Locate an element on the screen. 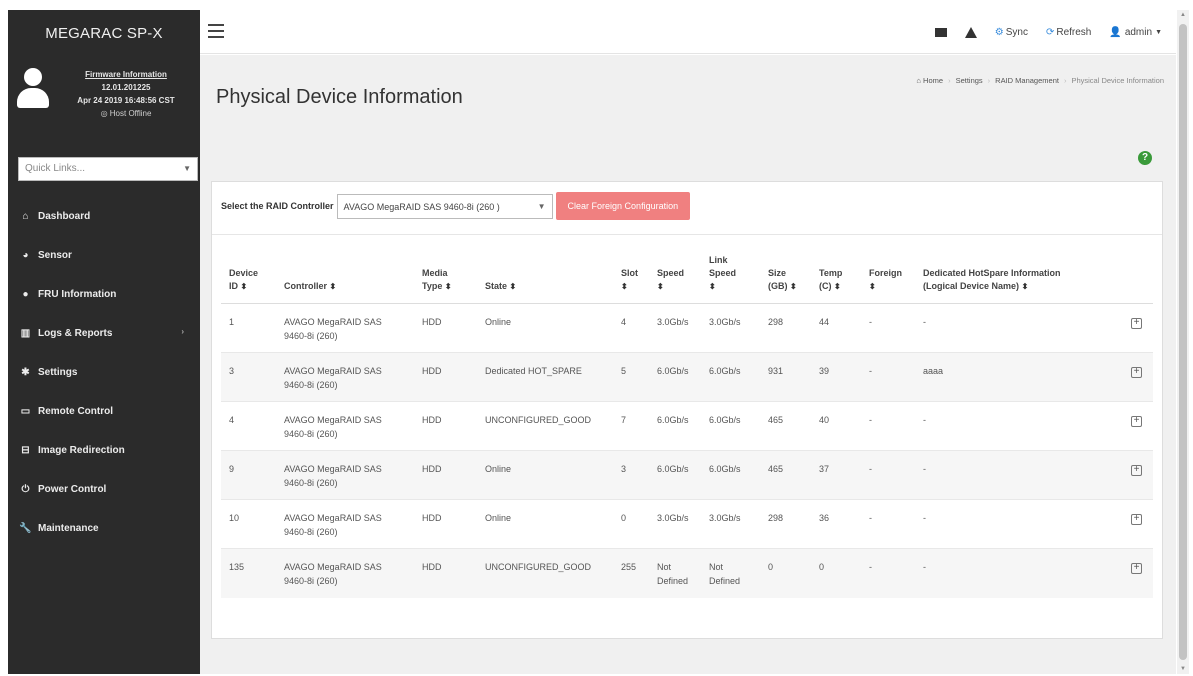 The width and height of the screenshot is (1193, 676). sidebar-item-fru-information: ● FRU Information is located at coordinates (104, 294).